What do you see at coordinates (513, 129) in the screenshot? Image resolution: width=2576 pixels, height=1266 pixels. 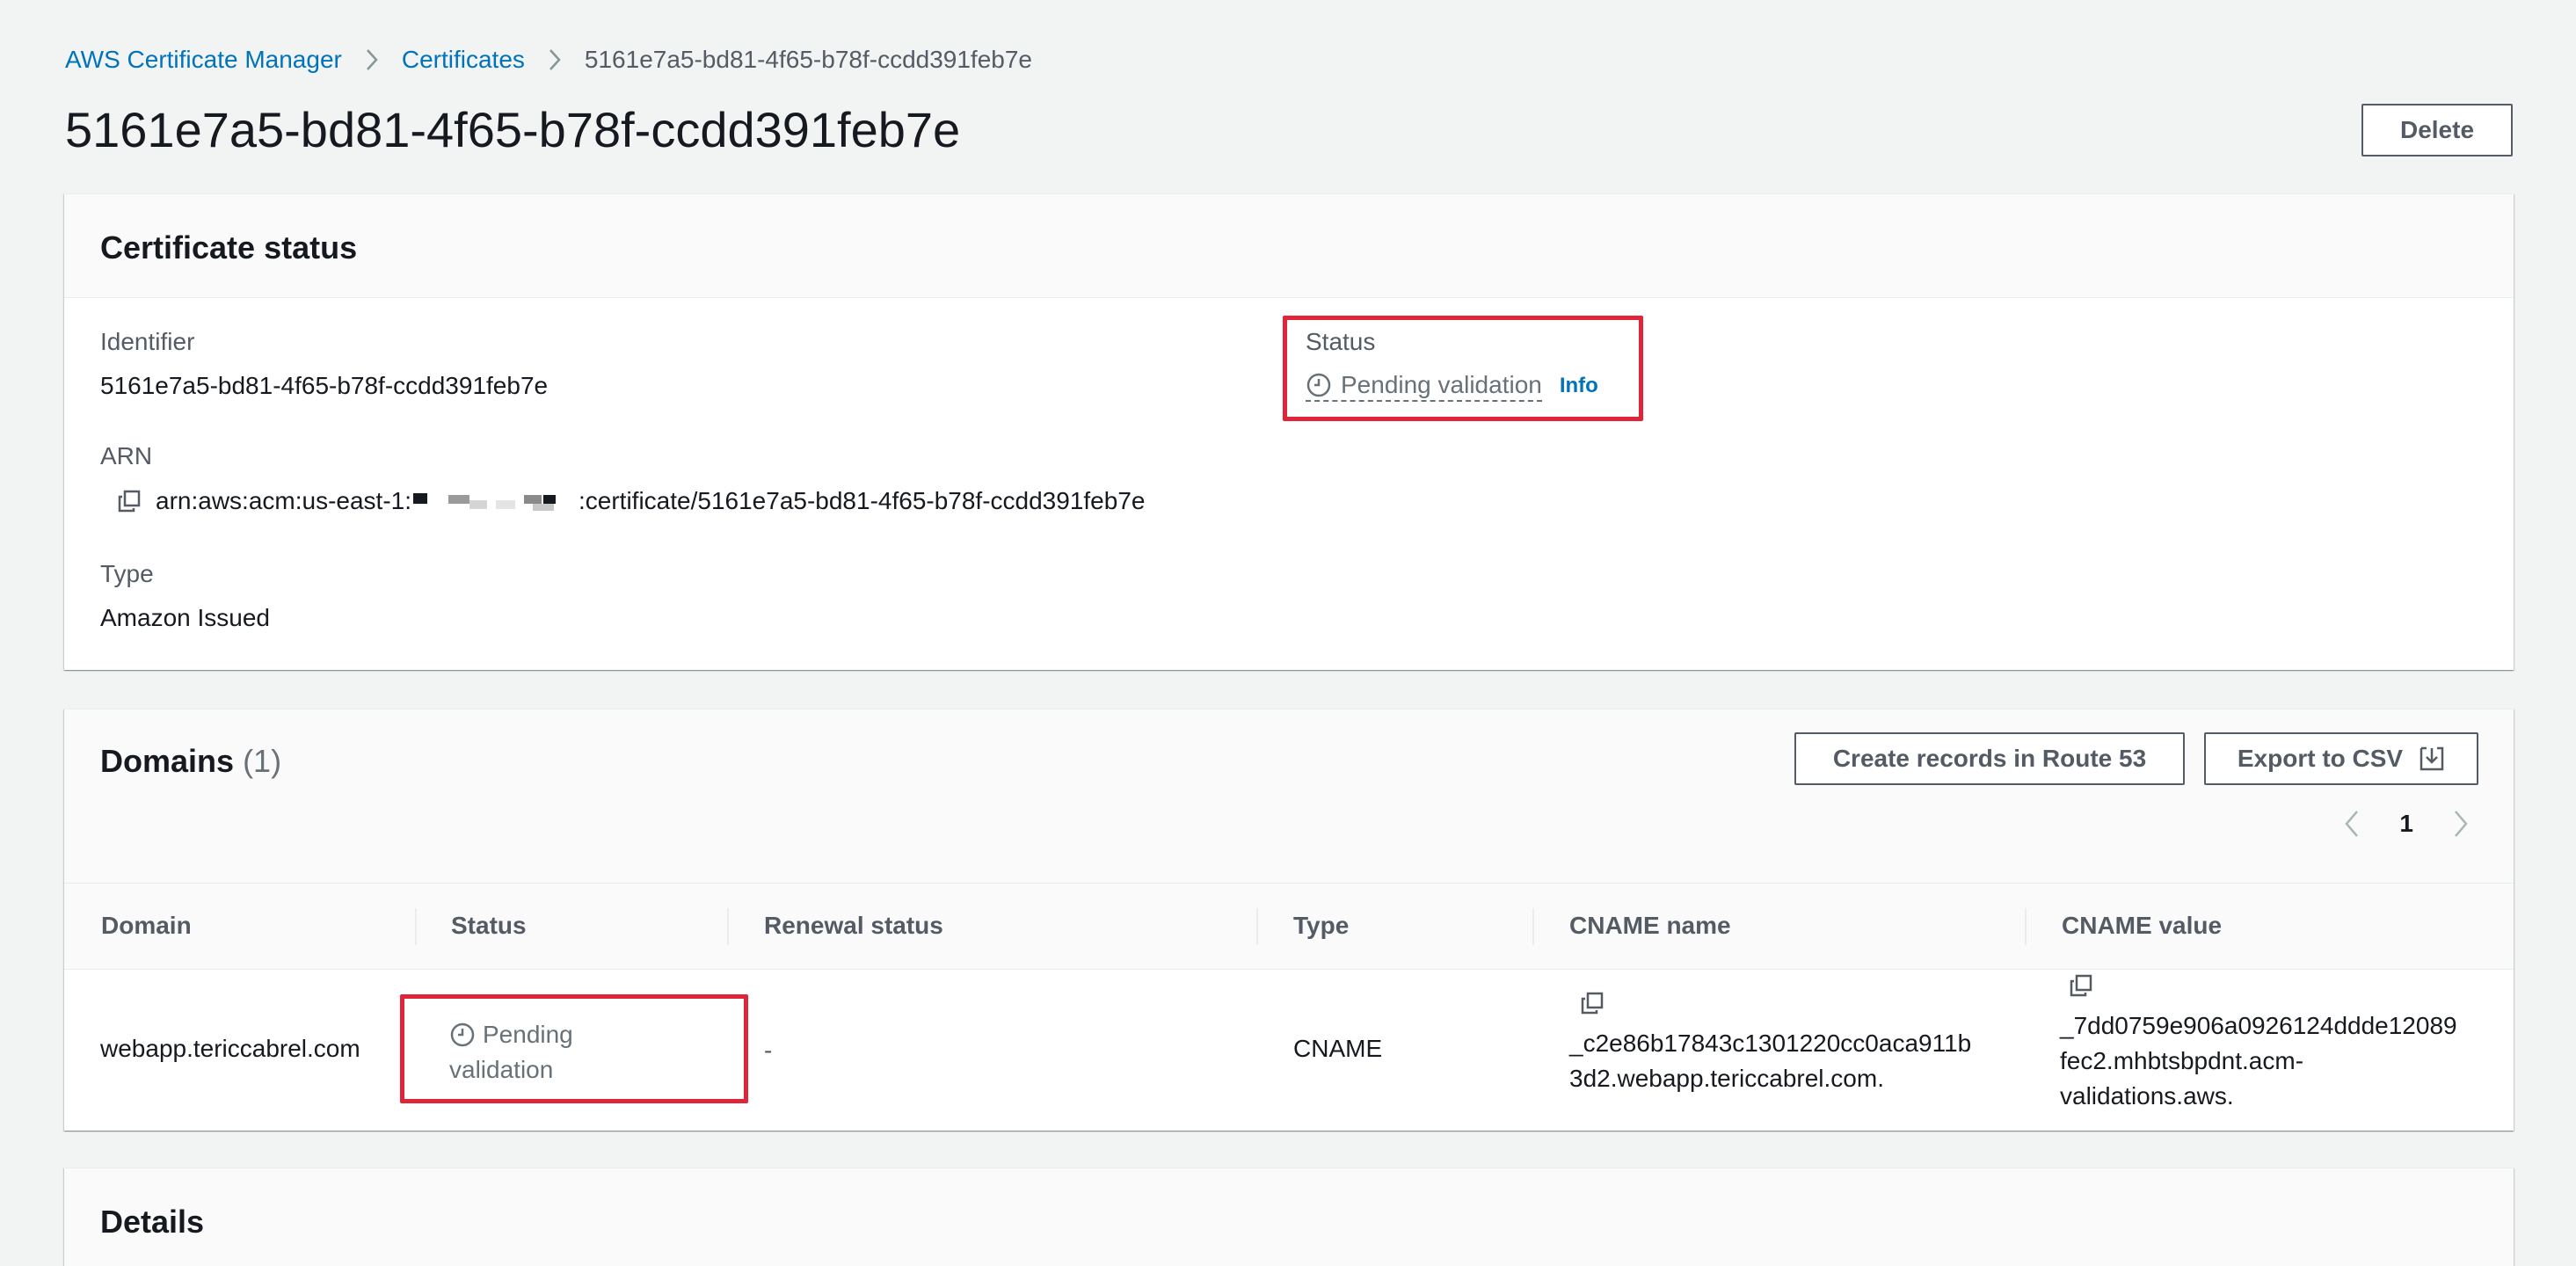 I see `page-title: 5161e7a5-bd81-4f65-b78f-ccdd391feb7e` at bounding box center [513, 129].